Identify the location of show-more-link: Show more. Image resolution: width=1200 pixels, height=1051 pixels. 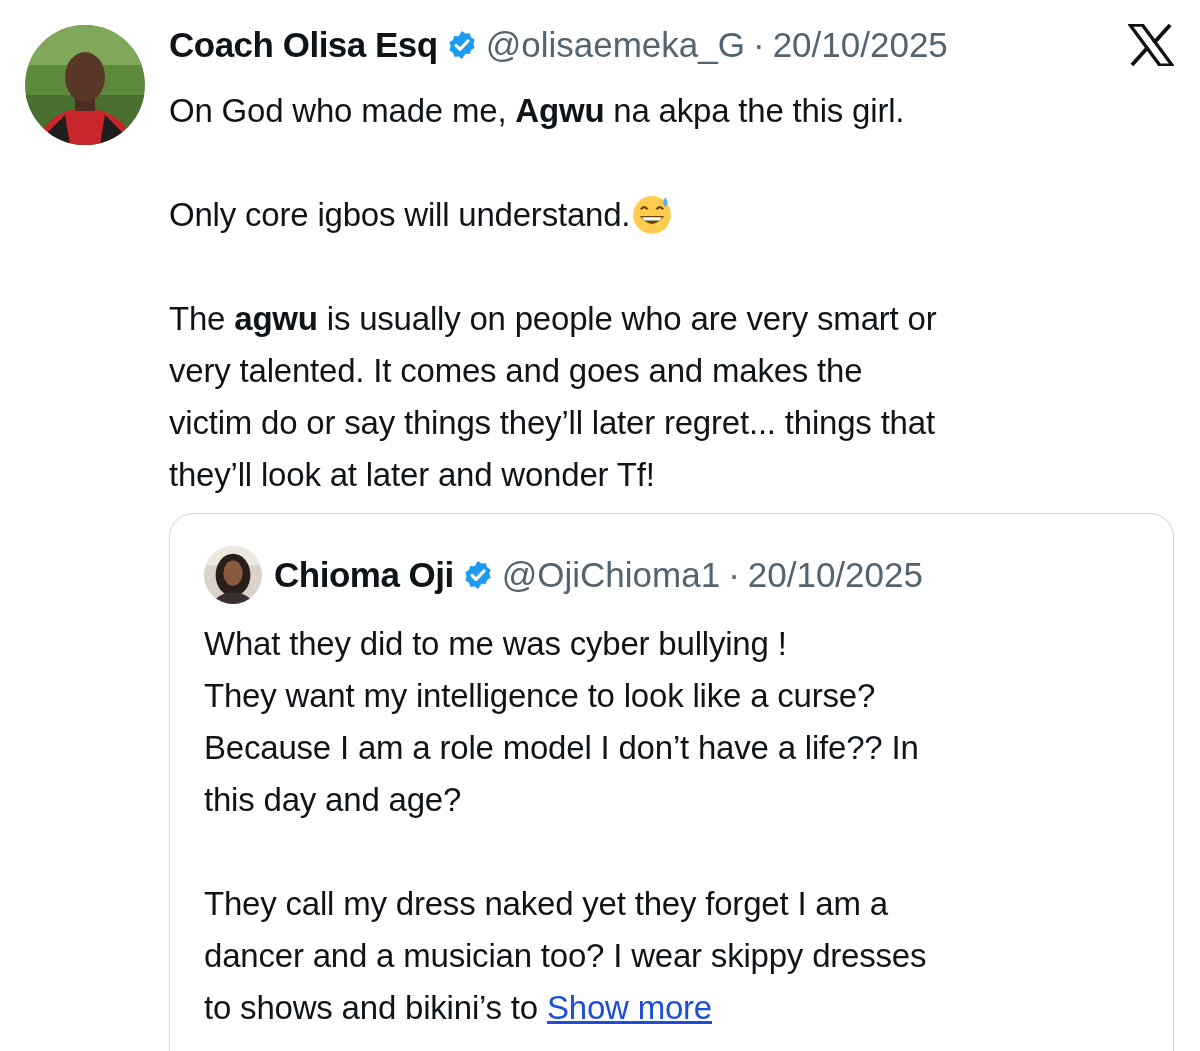
(629, 1007).